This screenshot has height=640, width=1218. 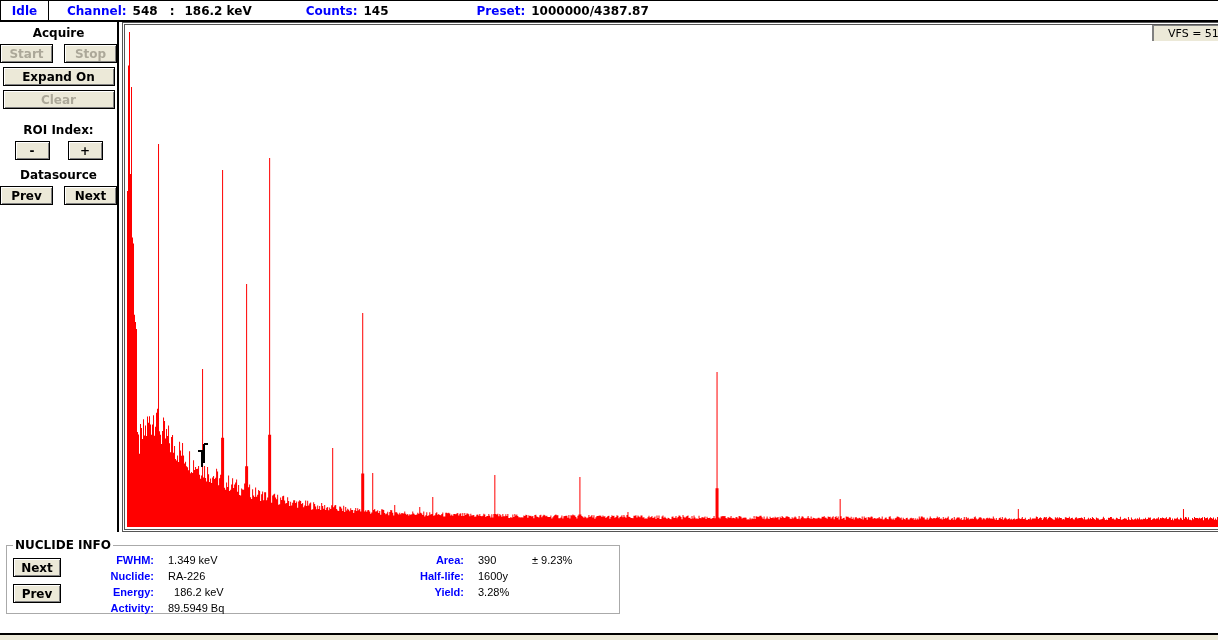 What do you see at coordinates (376, 10) in the screenshot?
I see `counts-value: 145` at bounding box center [376, 10].